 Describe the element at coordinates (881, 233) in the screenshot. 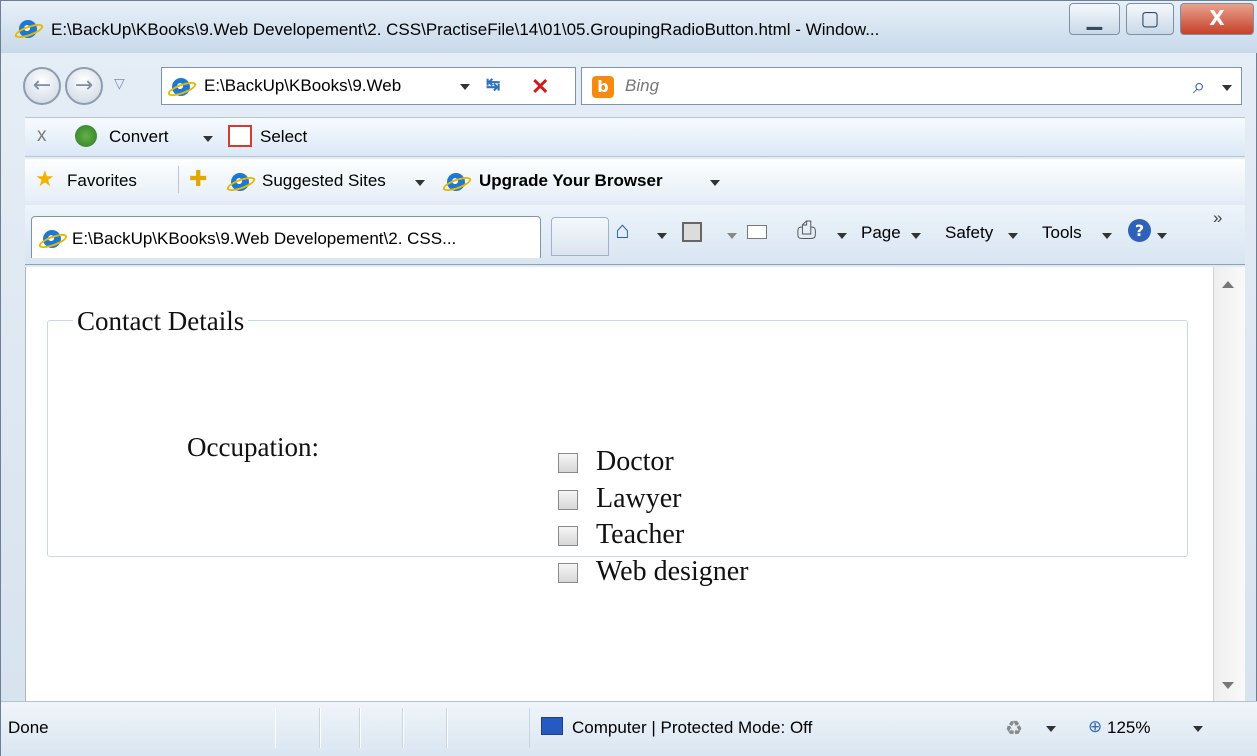

I see `page-menu: Page` at that location.